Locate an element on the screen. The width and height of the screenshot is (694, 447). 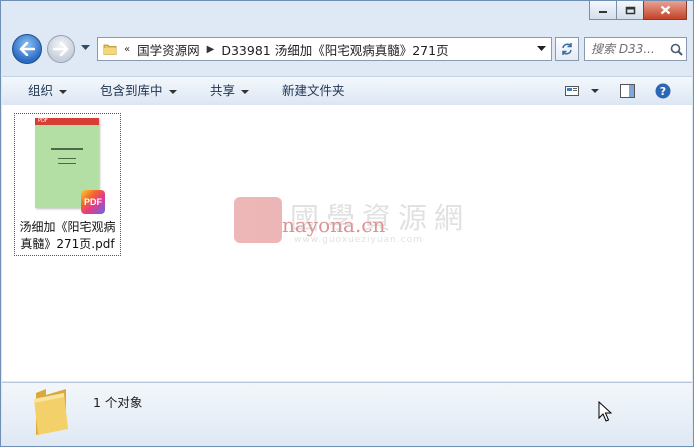
new-folder-label: 新建文件夹 is located at coordinates (313, 90).